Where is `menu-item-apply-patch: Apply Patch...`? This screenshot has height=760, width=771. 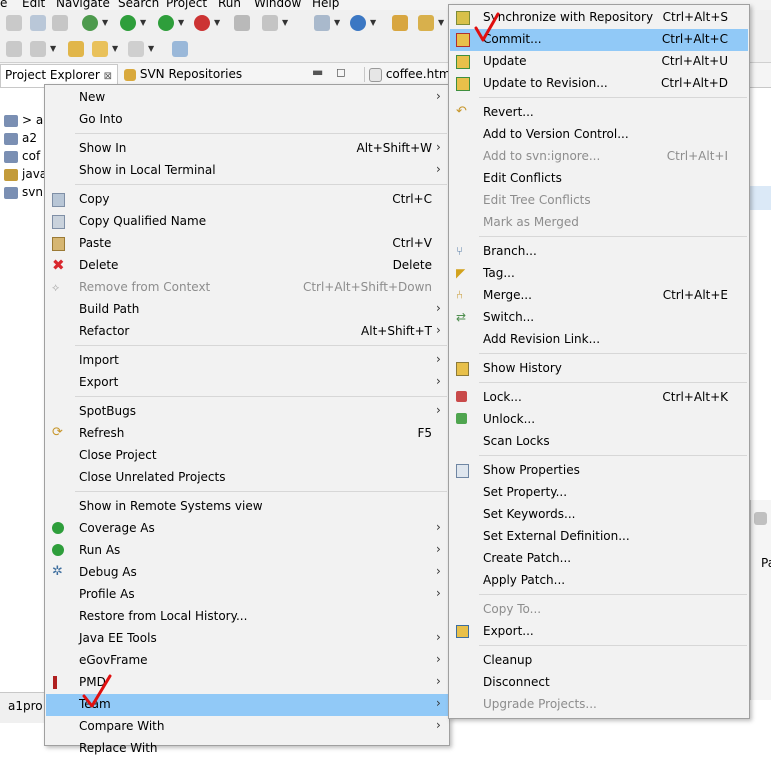
menu-item-apply-patch: Apply Patch... is located at coordinates (599, 581).